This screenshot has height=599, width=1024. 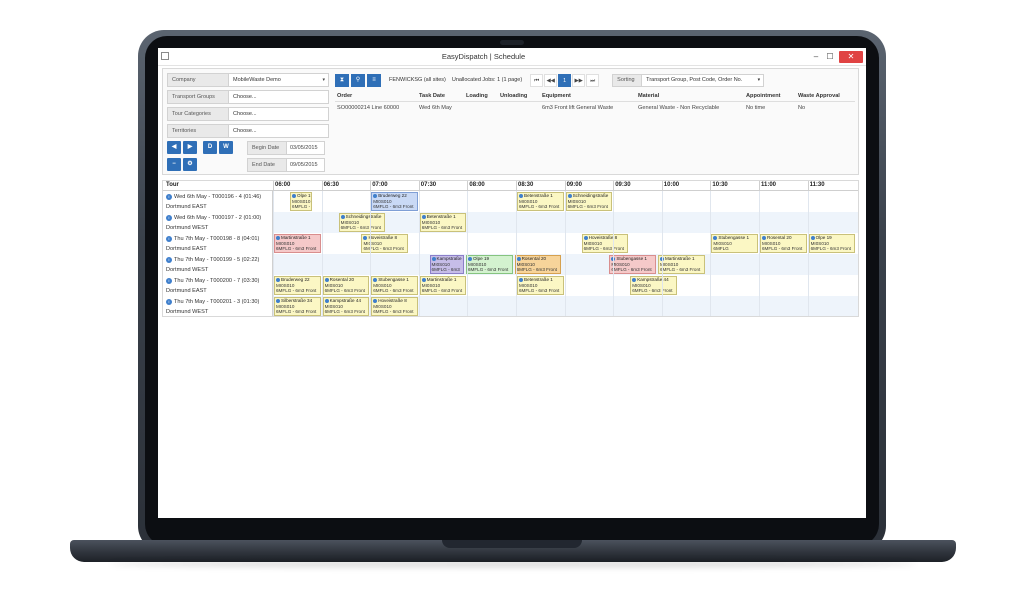 I want to click on pin-icon: ⚲, so click(x=358, y=80).